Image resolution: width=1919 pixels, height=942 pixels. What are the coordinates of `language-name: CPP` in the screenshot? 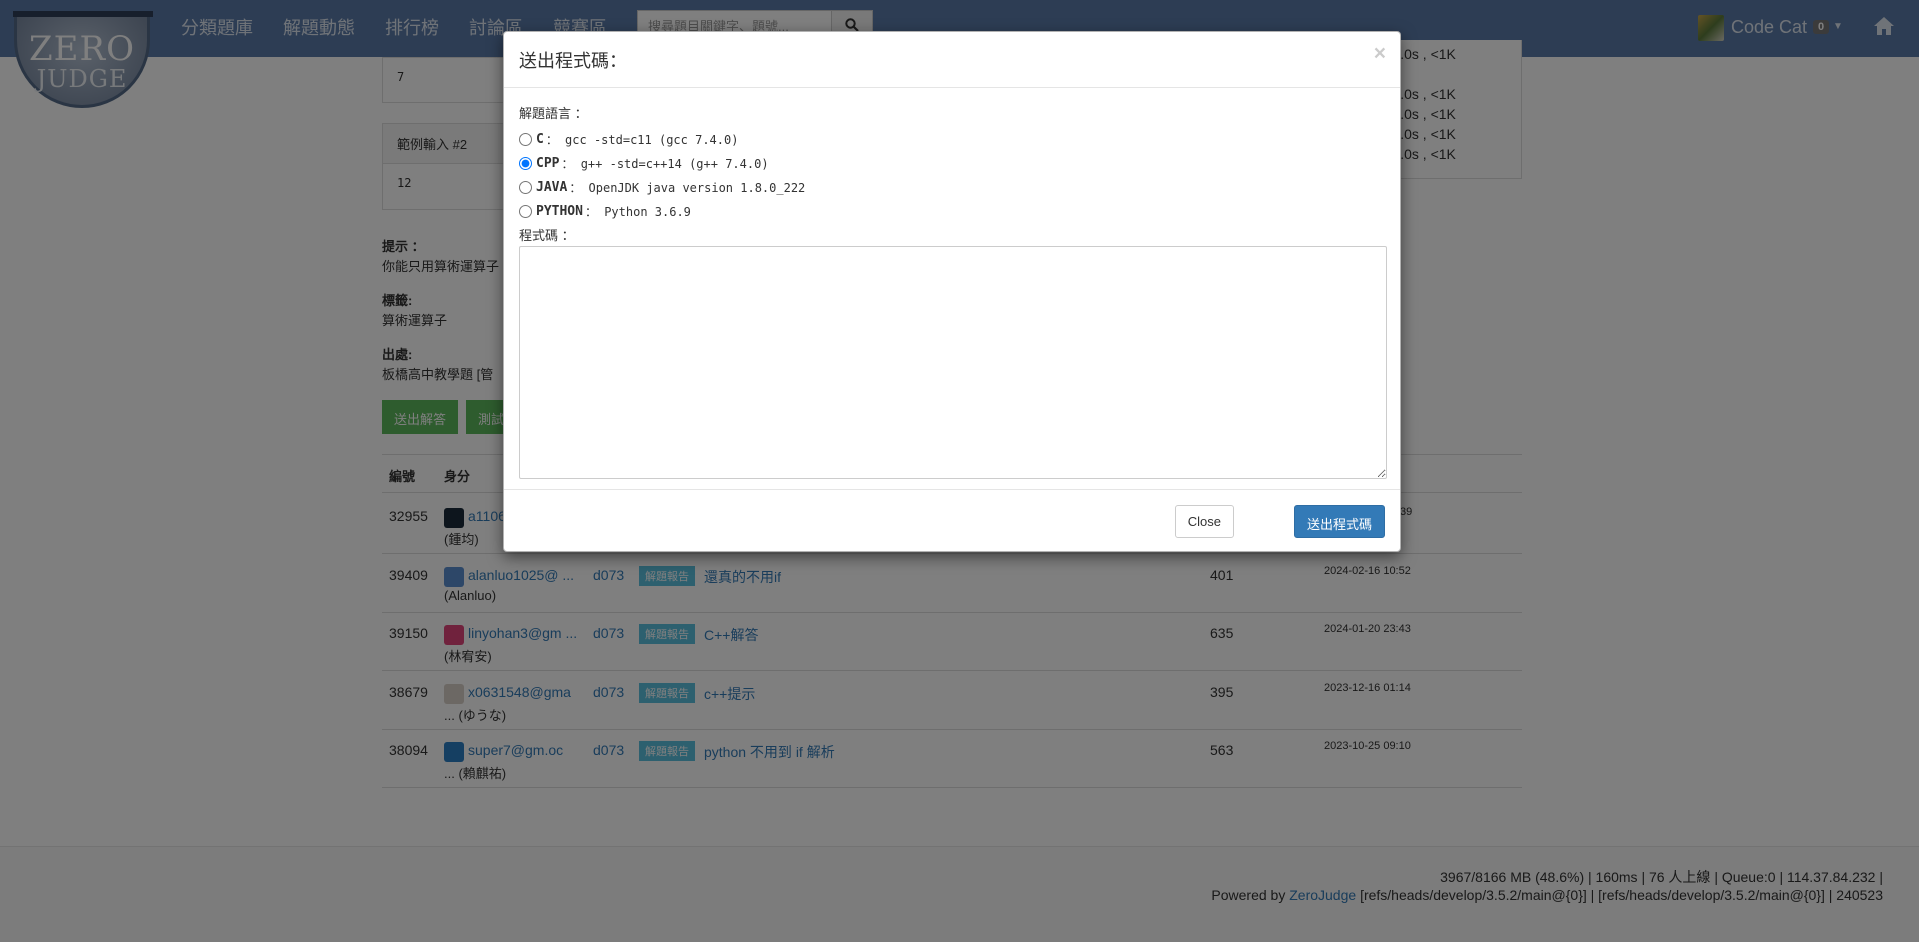 It's located at (548, 163).